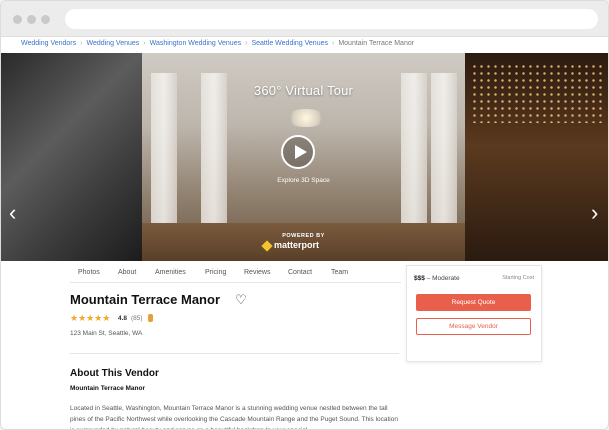  Describe the element at coordinates (376, 43) in the screenshot. I see `breadcrumb-current: Mountain Terrace Manor` at that location.